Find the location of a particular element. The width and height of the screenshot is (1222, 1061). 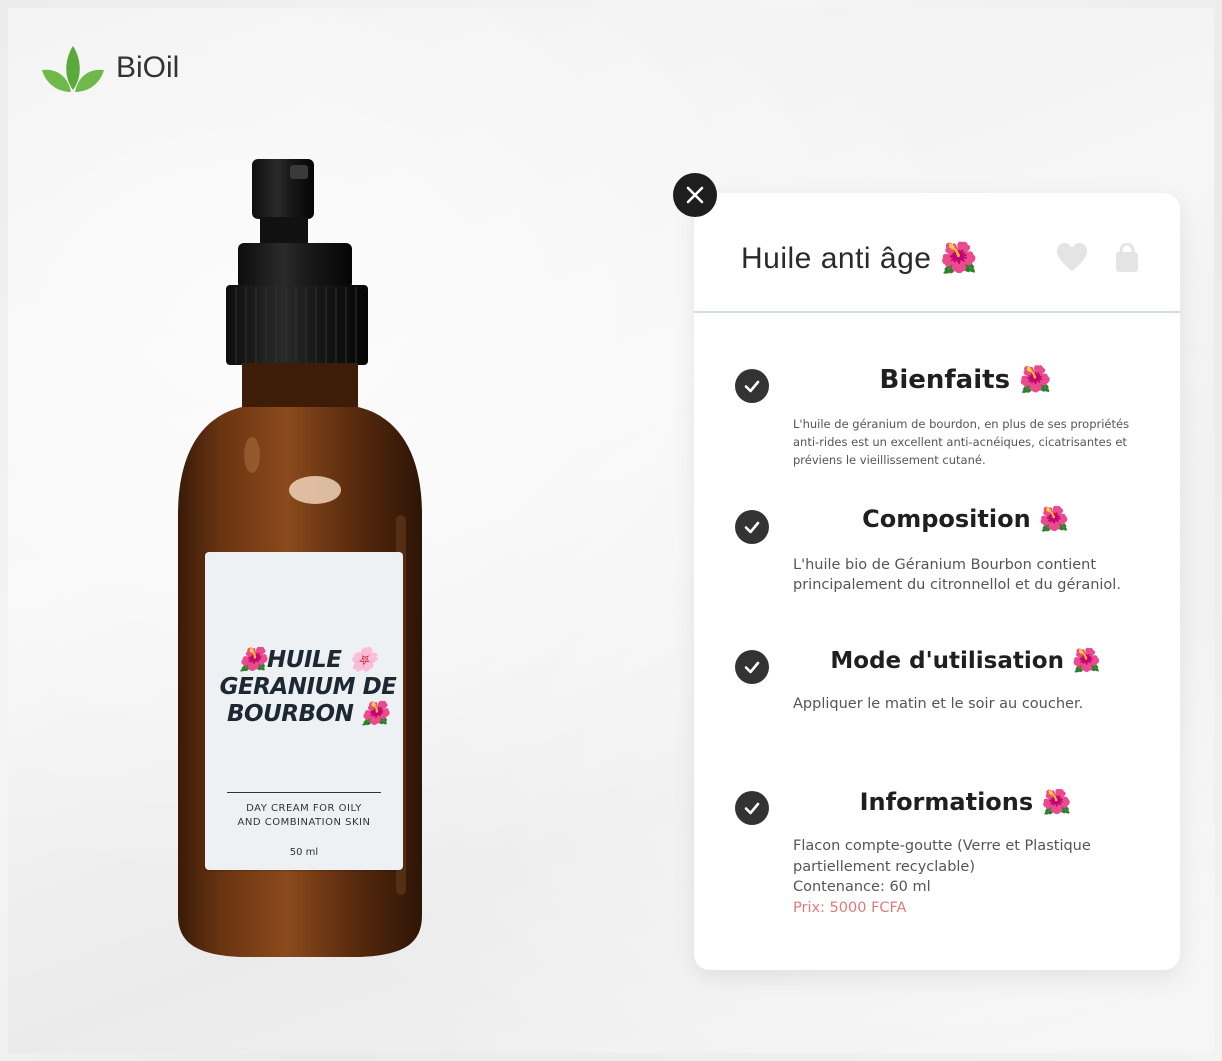

section-title: Bienfaits 🌺 is located at coordinates (965, 380).